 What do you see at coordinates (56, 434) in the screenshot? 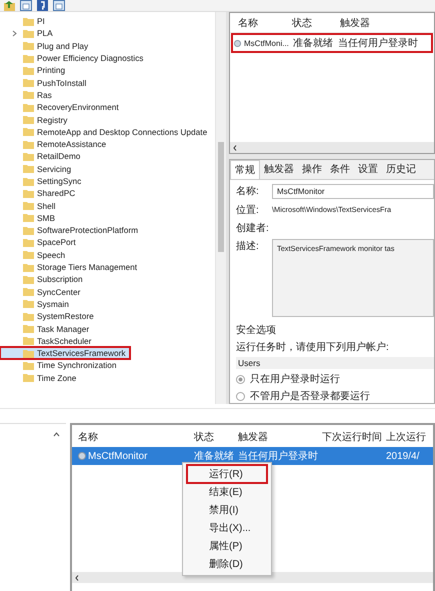
I see `scroll-up-icon` at bounding box center [56, 434].